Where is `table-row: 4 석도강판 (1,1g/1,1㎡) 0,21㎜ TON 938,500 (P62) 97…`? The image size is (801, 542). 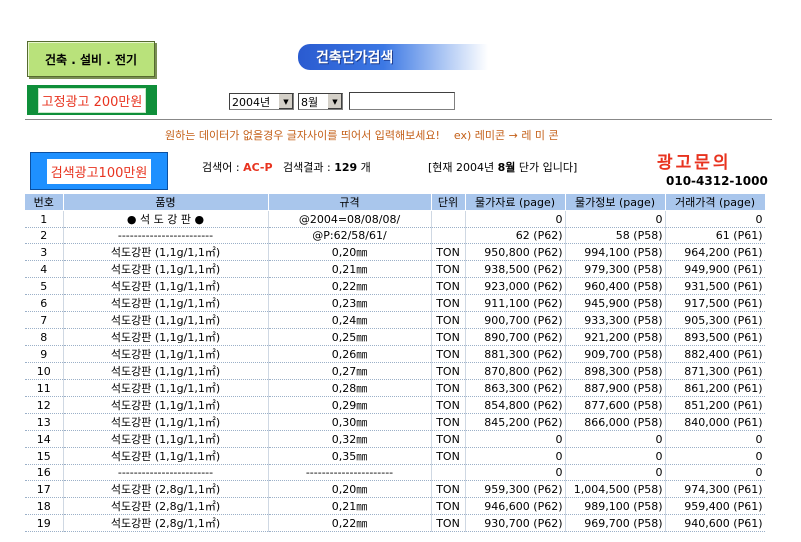 table-row: 4 석도강판 (1,1g/1,1㎡) 0,21㎜ TON 938,500 (P62) 97… is located at coordinates (395, 269).